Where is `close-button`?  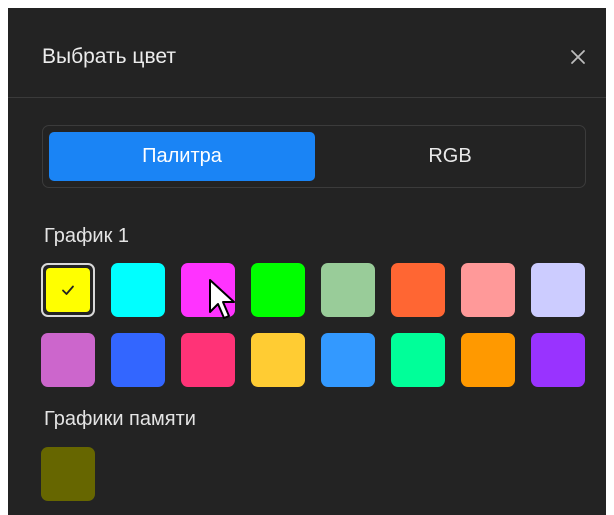
close-button is located at coordinates (578, 57).